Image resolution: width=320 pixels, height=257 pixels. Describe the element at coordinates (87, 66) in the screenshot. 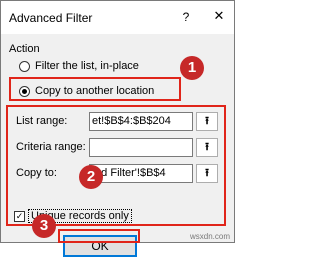

I see `radio-label-filter-in-place: Filter the list, in-place` at that location.